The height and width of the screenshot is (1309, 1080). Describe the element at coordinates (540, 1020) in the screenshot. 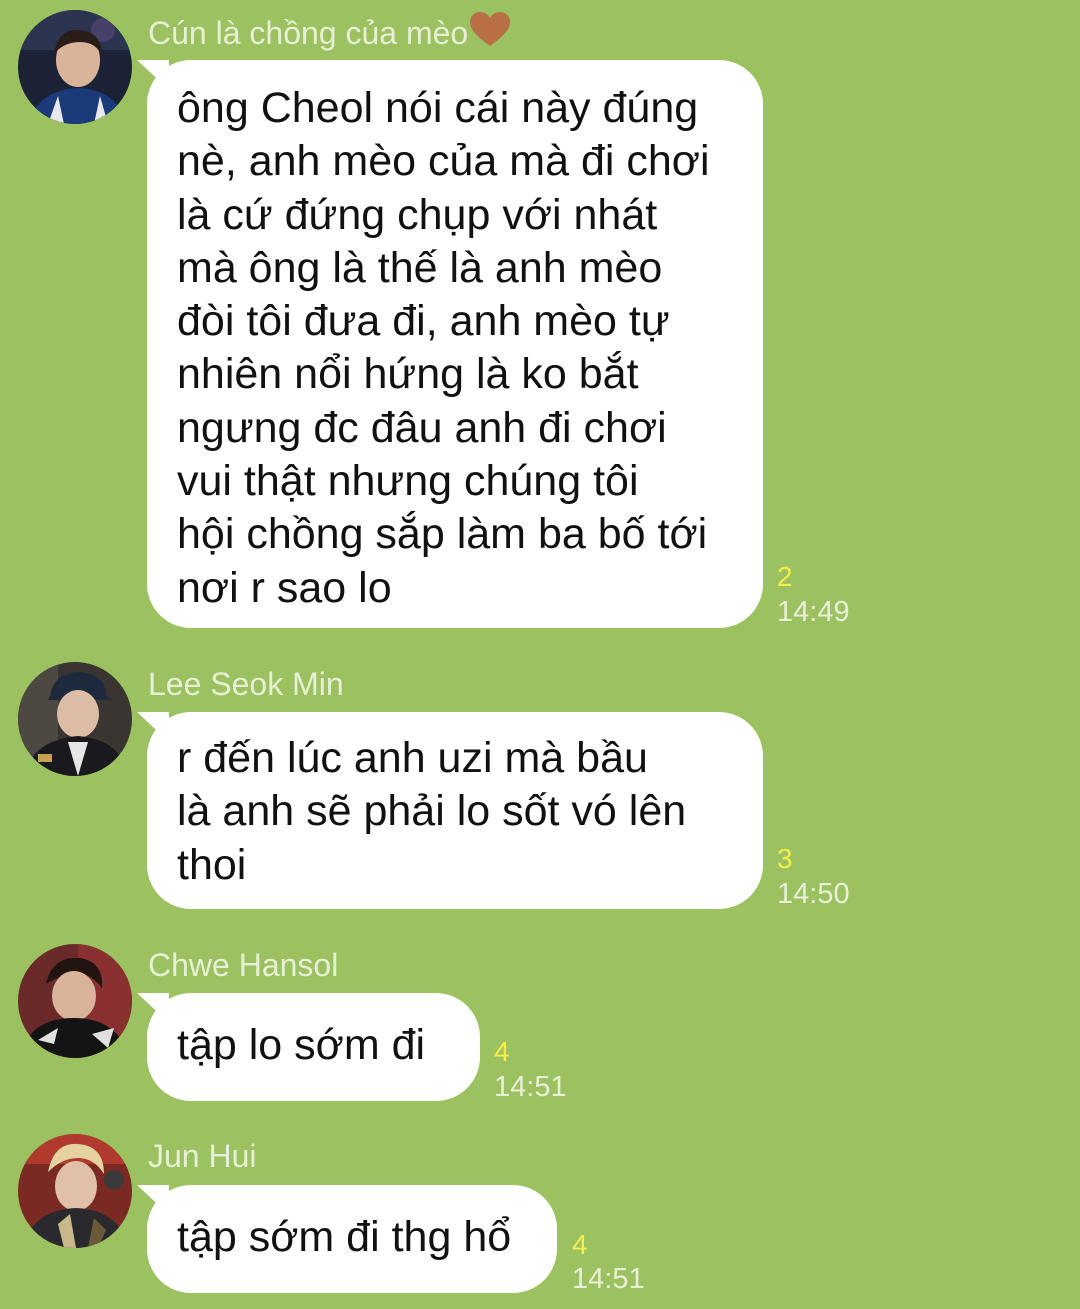

I see `message-row: Chwe Hansol tập lo sớm đi 4 14:51` at that location.